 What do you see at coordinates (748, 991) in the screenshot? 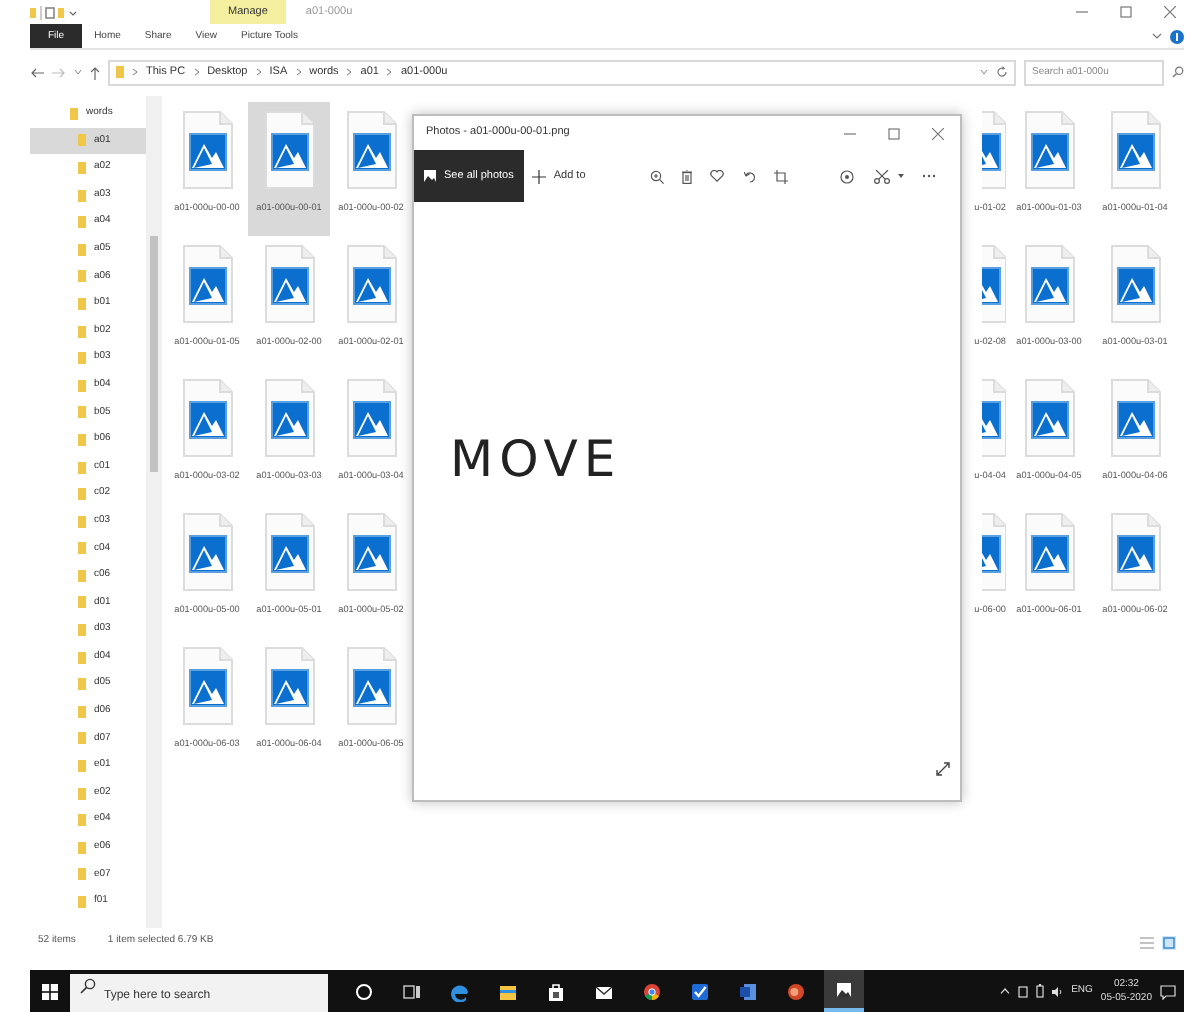
I see `document-icon` at bounding box center [748, 991].